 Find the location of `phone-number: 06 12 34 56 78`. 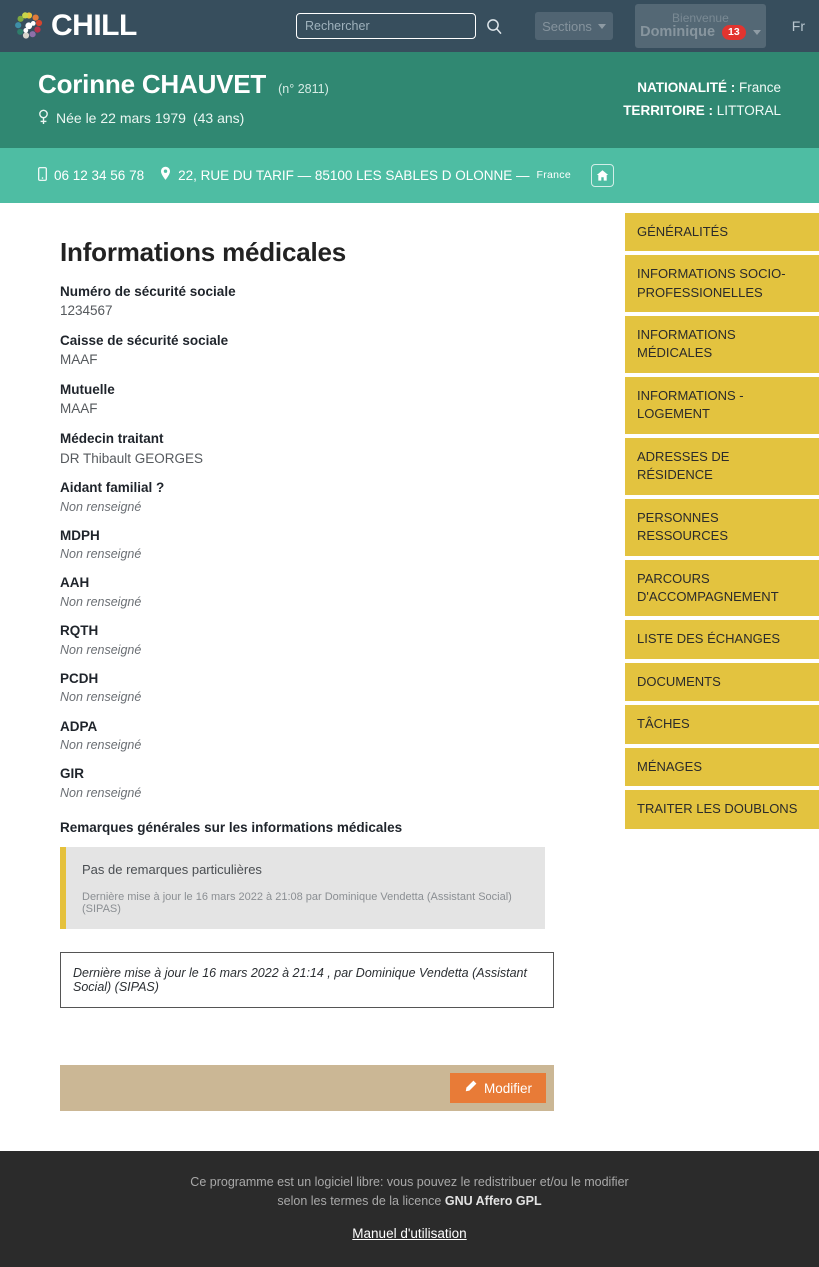

phone-number: 06 12 34 56 78 is located at coordinates (99, 175).